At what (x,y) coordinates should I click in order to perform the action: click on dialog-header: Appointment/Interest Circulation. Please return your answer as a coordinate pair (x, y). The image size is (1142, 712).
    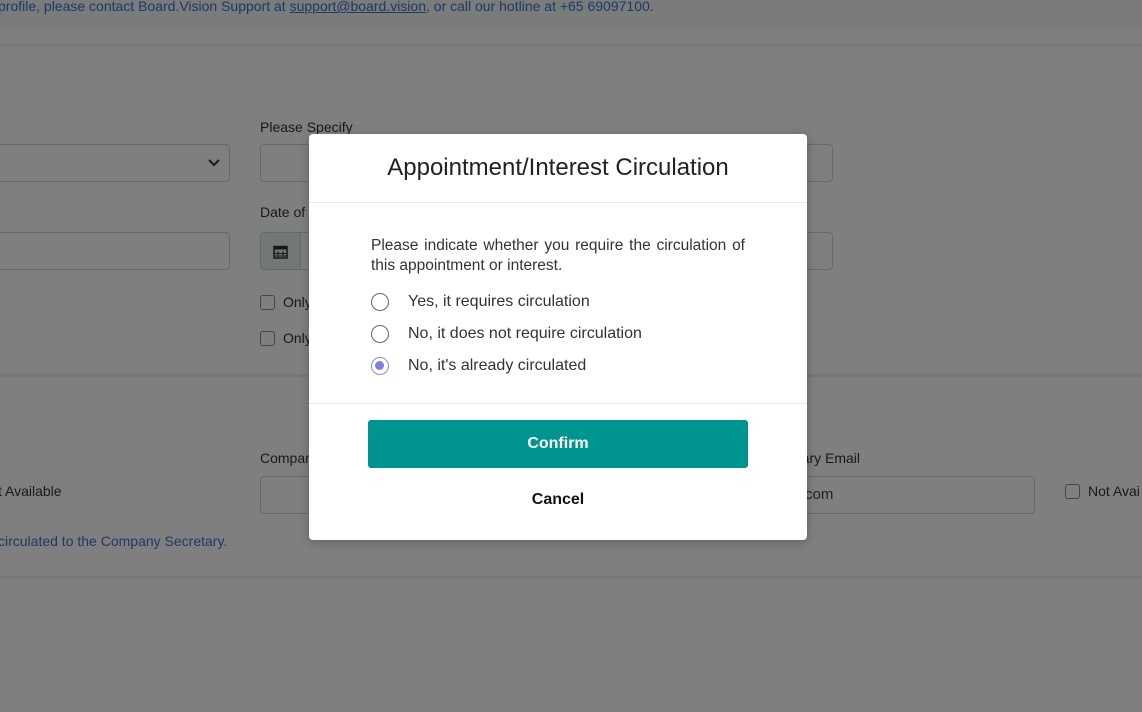
    Looking at the image, I should click on (558, 168).